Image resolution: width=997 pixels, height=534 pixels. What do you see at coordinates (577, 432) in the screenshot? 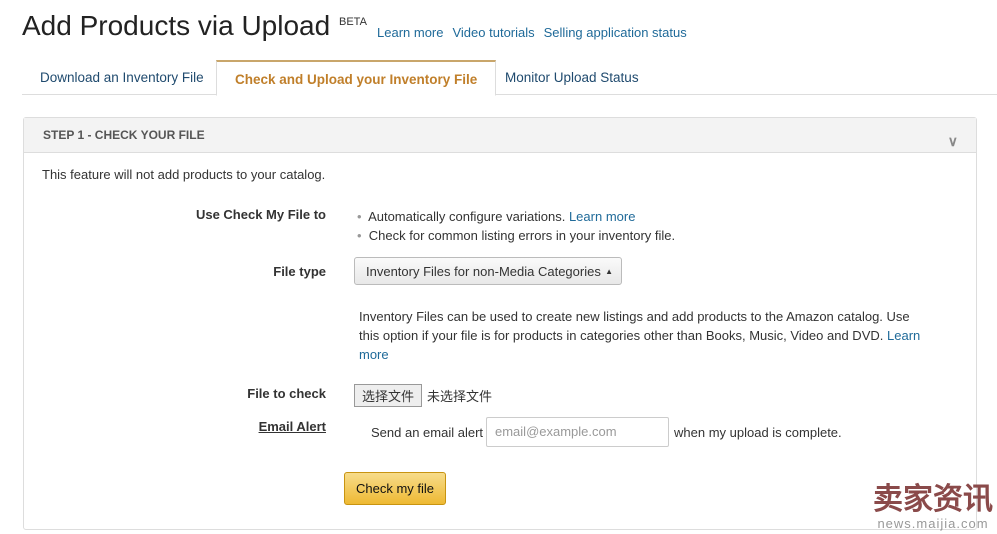
I see `email-input: email@example.com` at bounding box center [577, 432].